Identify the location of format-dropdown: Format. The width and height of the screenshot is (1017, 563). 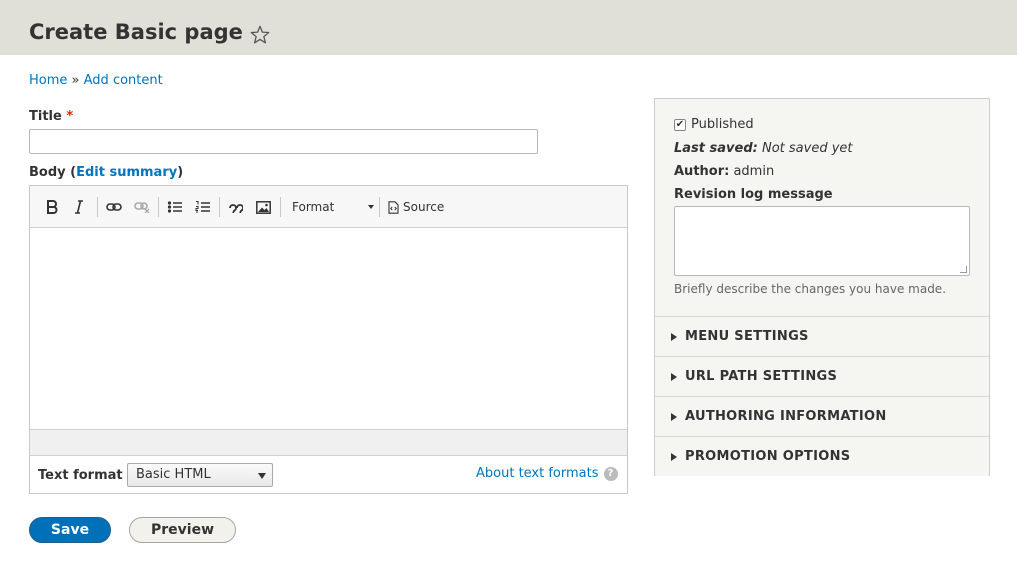
(334, 207).